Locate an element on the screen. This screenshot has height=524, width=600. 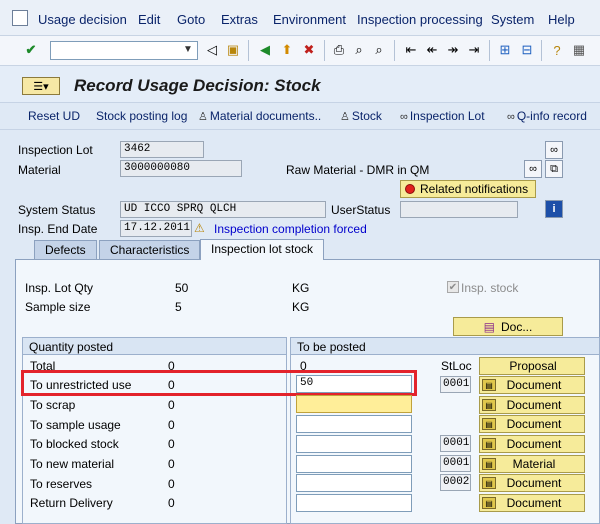
first-page-icon: ⇤ is located at coordinates (411, 50).